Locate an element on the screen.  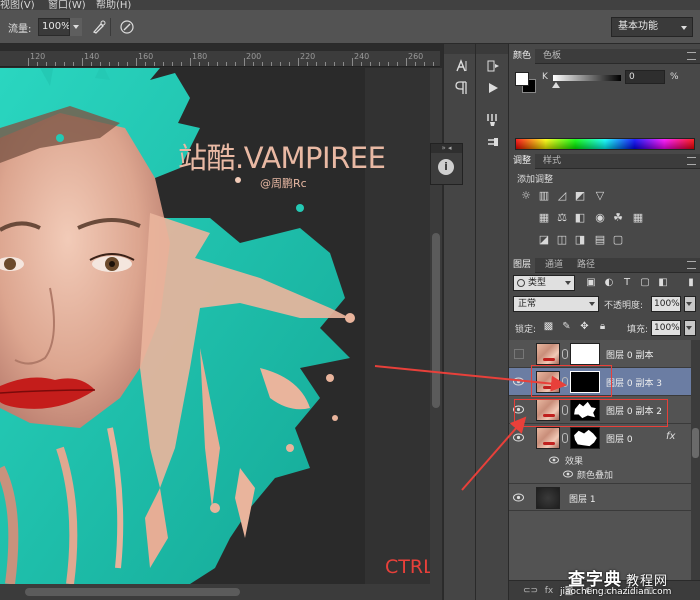
fx-icon: fx is located at coordinates (549, 591).